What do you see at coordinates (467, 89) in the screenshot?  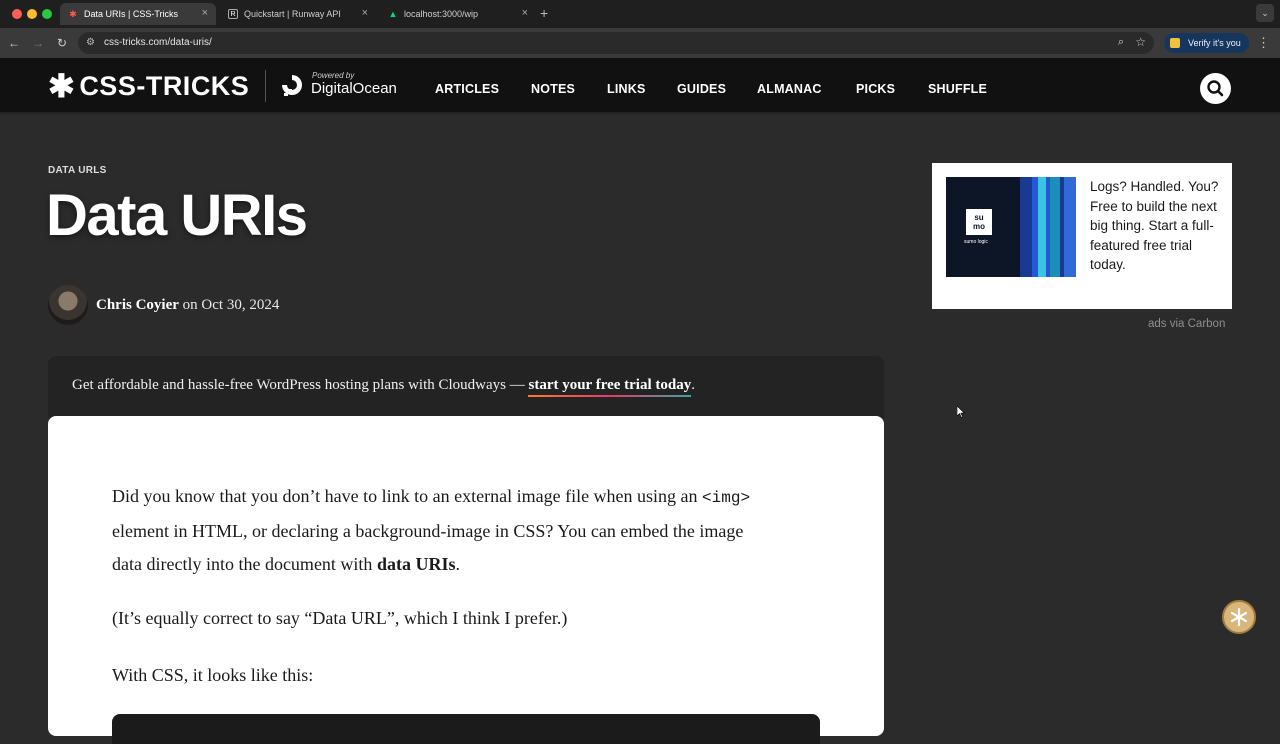 I see `nav-articles: ARTICLES` at bounding box center [467, 89].